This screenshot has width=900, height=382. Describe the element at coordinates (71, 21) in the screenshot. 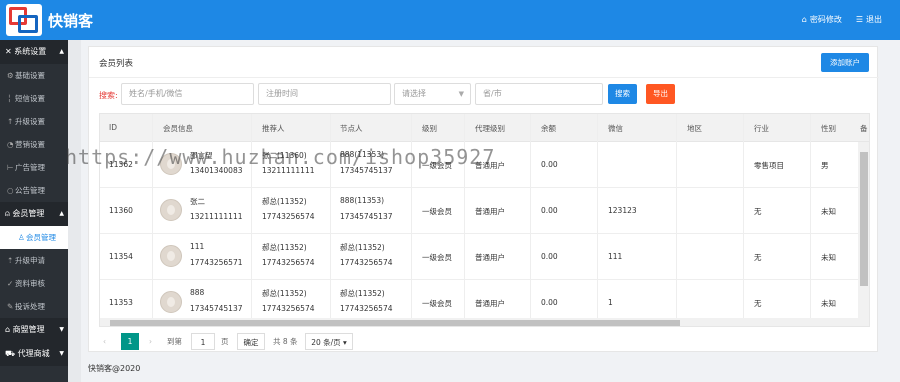

I see `app-title: 快销客` at that location.